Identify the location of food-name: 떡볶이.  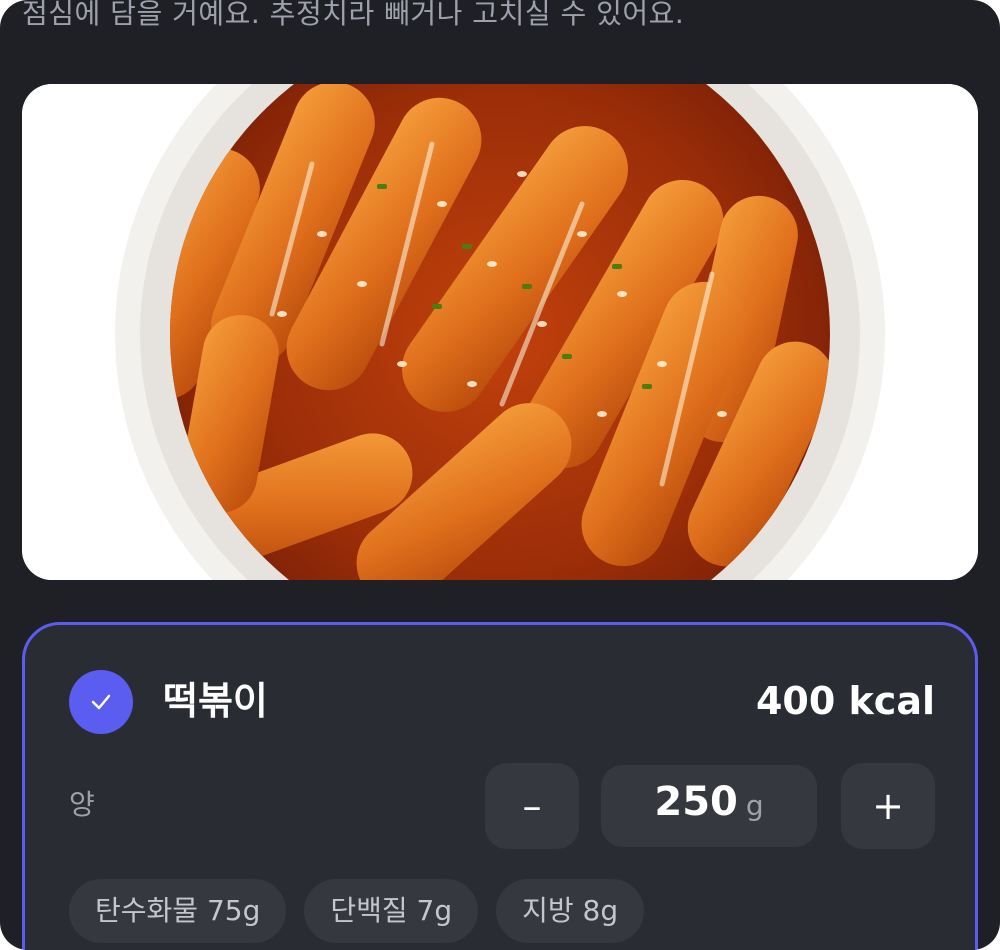
(215, 701).